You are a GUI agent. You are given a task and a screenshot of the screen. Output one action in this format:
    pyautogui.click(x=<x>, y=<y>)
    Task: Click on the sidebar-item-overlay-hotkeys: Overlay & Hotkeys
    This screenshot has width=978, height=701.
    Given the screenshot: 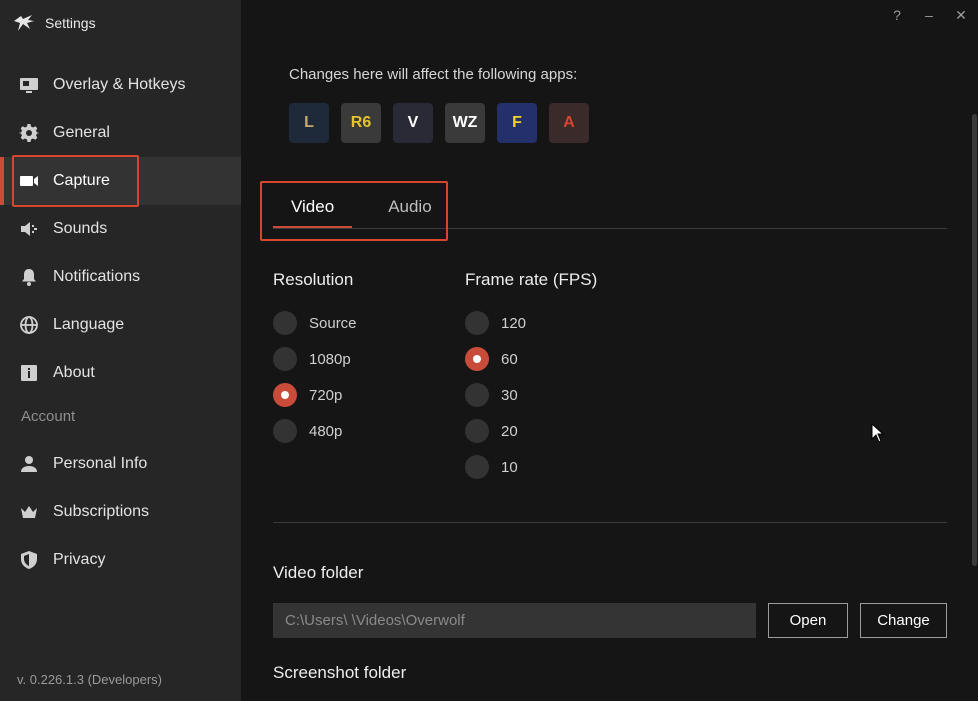 What is the action you would take?
    pyautogui.click(x=120, y=85)
    